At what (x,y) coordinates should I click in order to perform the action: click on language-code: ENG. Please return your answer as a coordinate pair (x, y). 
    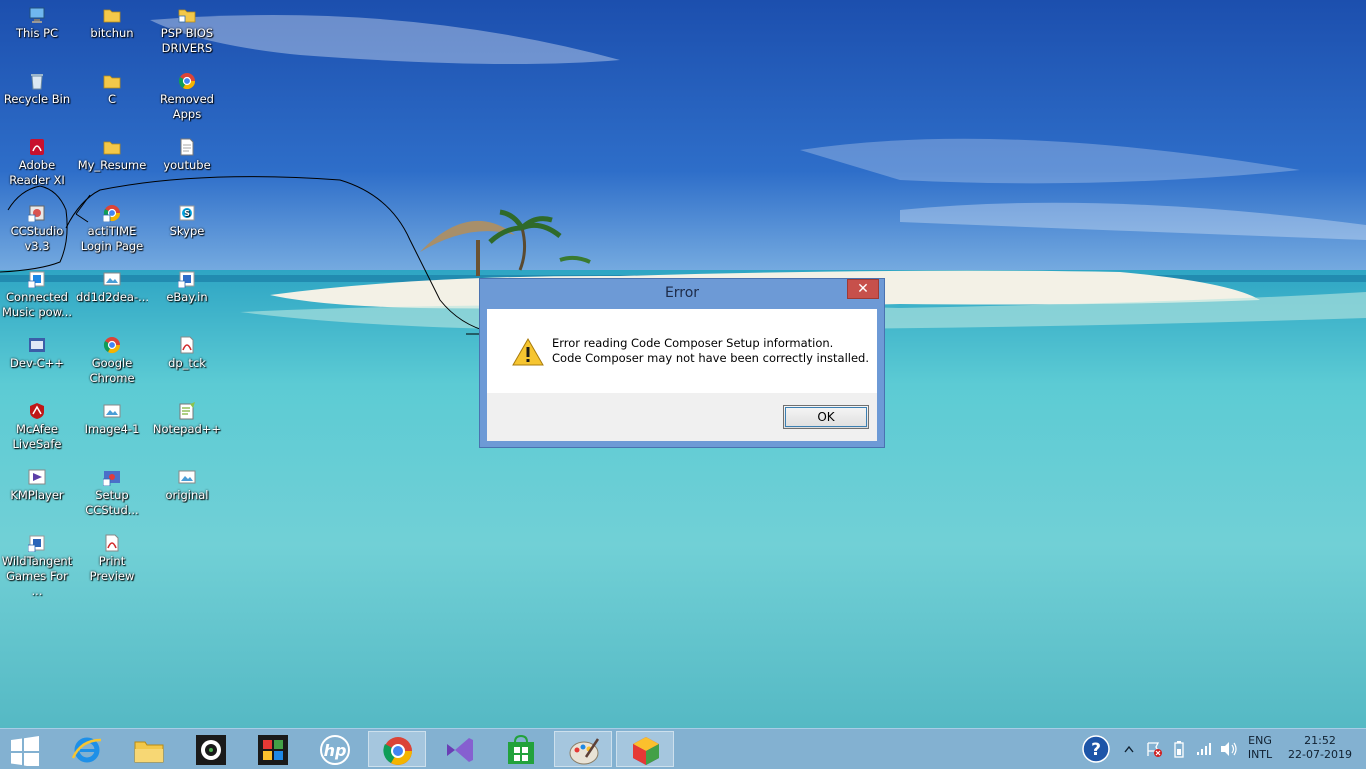
    Looking at the image, I should click on (1260, 740).